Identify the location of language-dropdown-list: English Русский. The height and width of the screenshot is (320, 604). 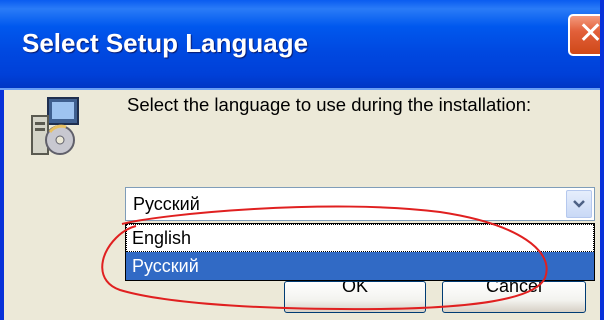
(360, 252).